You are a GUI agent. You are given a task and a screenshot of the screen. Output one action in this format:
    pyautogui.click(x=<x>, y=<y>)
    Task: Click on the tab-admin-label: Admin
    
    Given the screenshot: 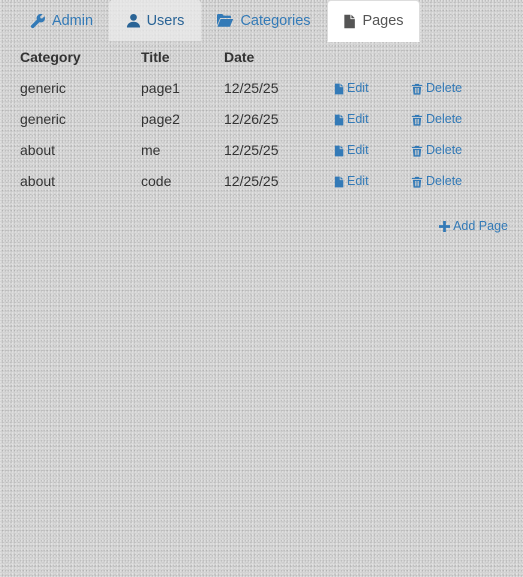 What is the action you would take?
    pyautogui.click(x=72, y=20)
    